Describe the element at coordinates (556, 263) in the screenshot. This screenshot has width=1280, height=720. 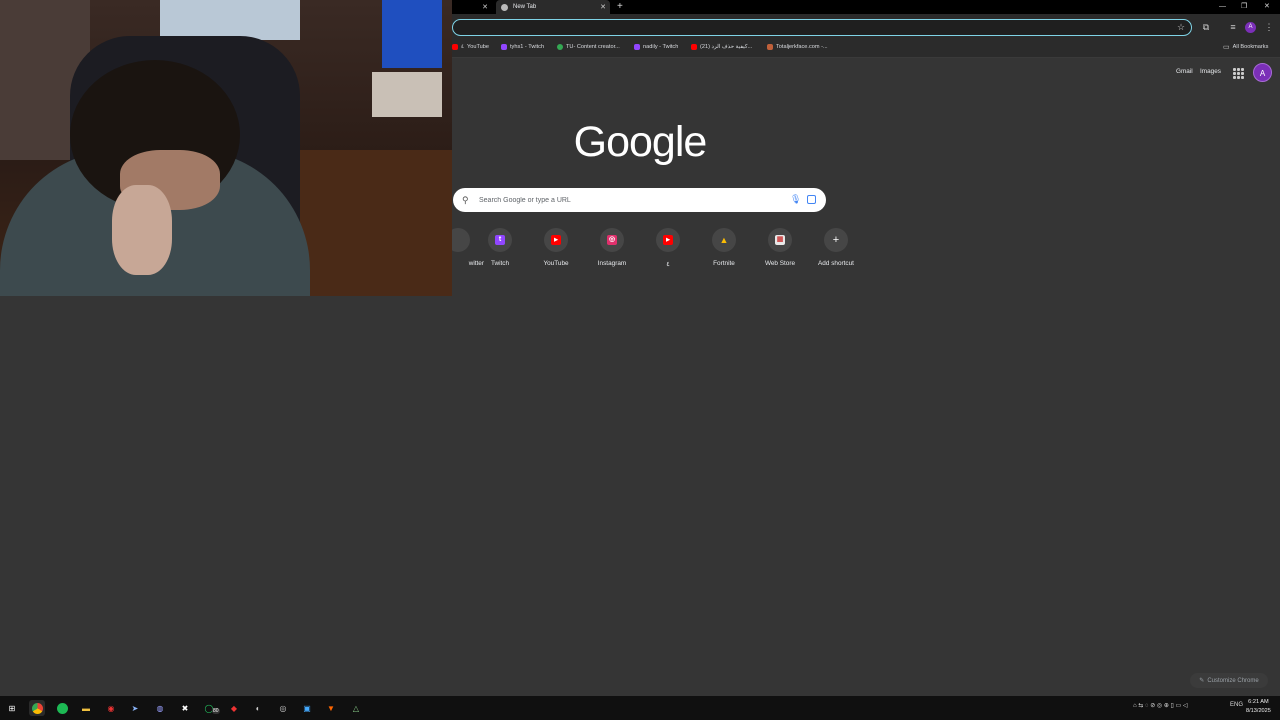
I see `shortcut-label: YouTube` at that location.